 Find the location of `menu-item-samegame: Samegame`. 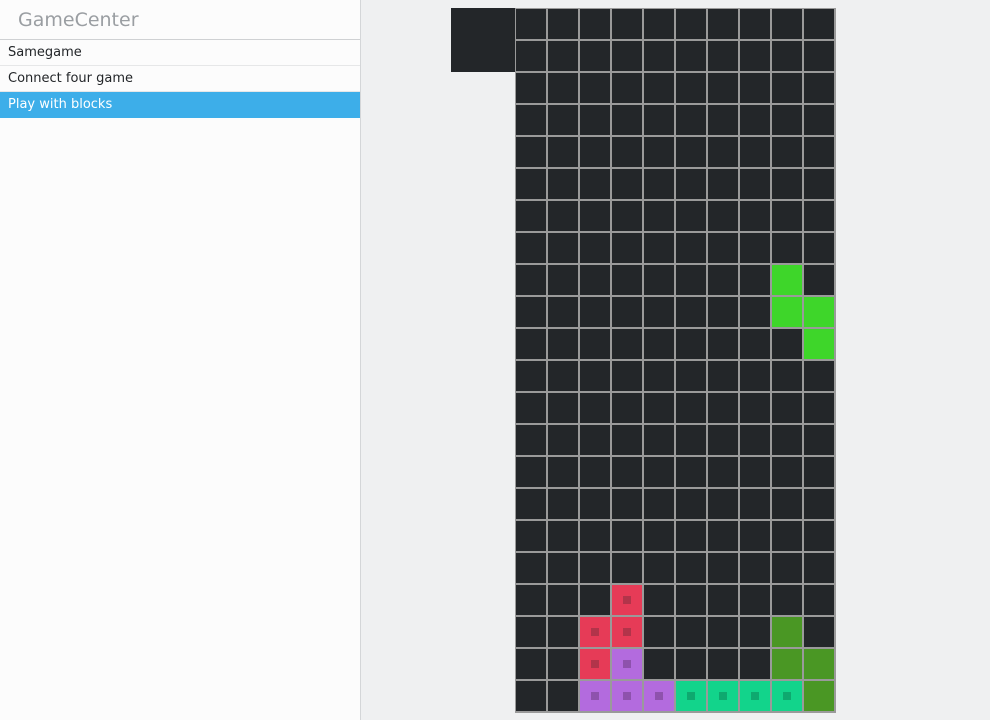

menu-item-samegame: Samegame is located at coordinates (180, 53).